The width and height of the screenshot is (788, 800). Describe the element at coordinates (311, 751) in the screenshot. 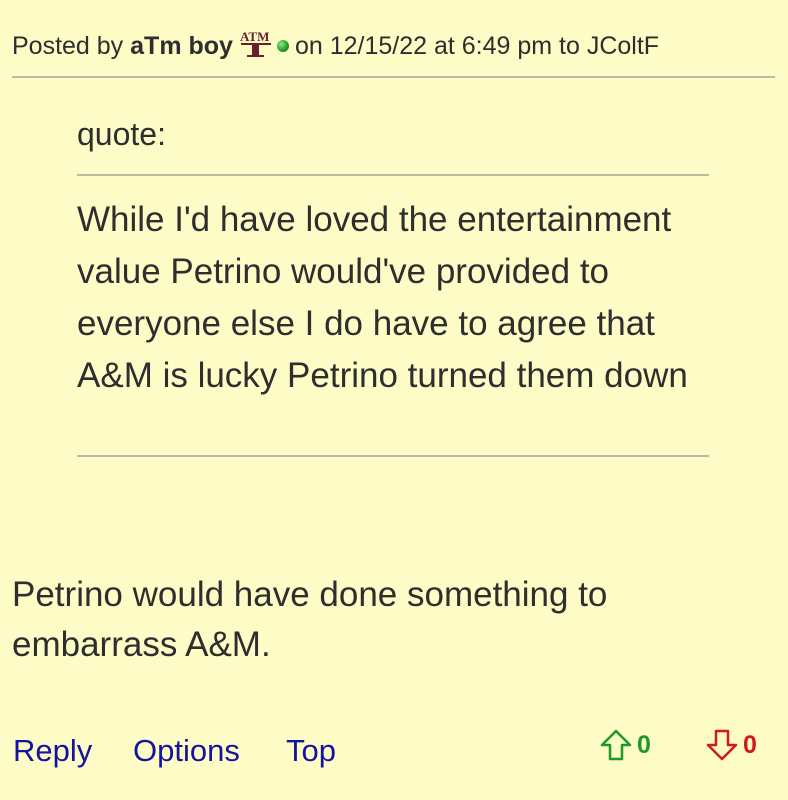

I see `top-link: Top` at that location.